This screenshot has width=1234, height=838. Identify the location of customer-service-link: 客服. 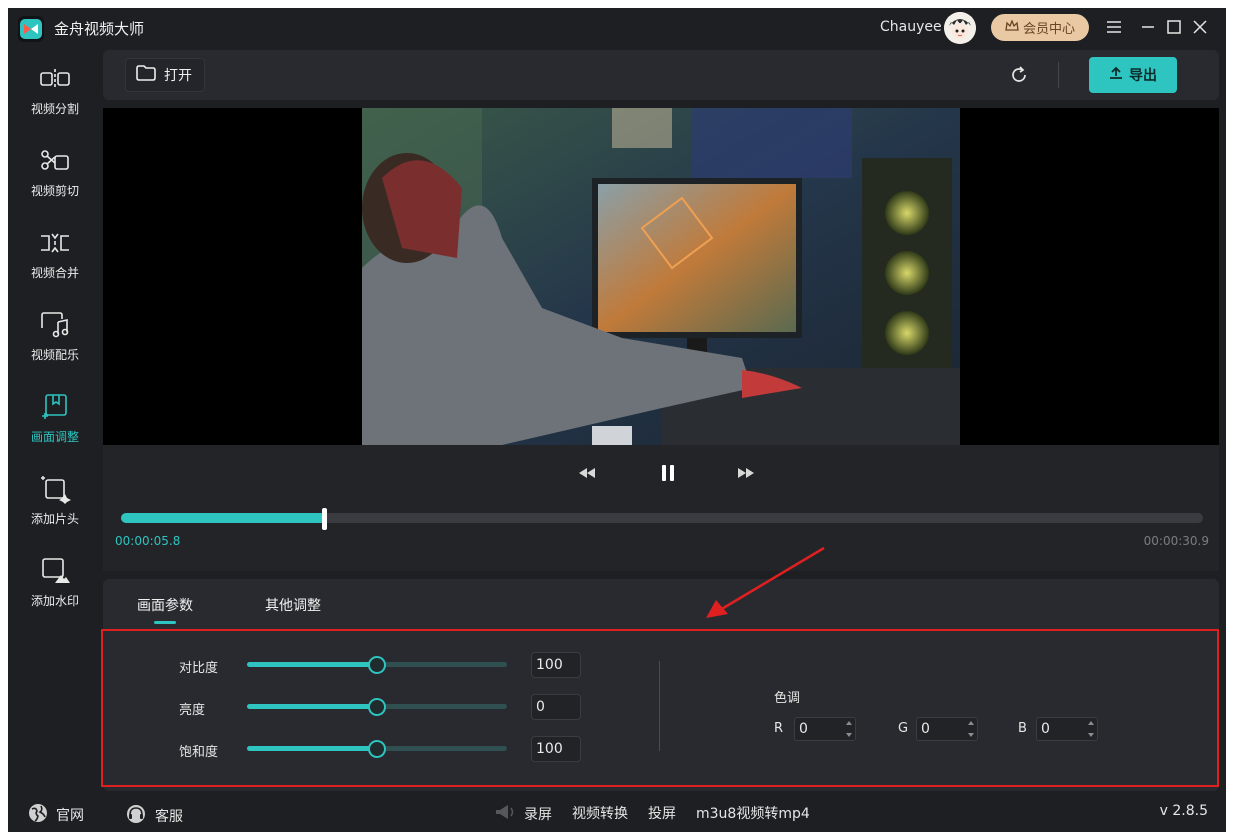
(154, 816).